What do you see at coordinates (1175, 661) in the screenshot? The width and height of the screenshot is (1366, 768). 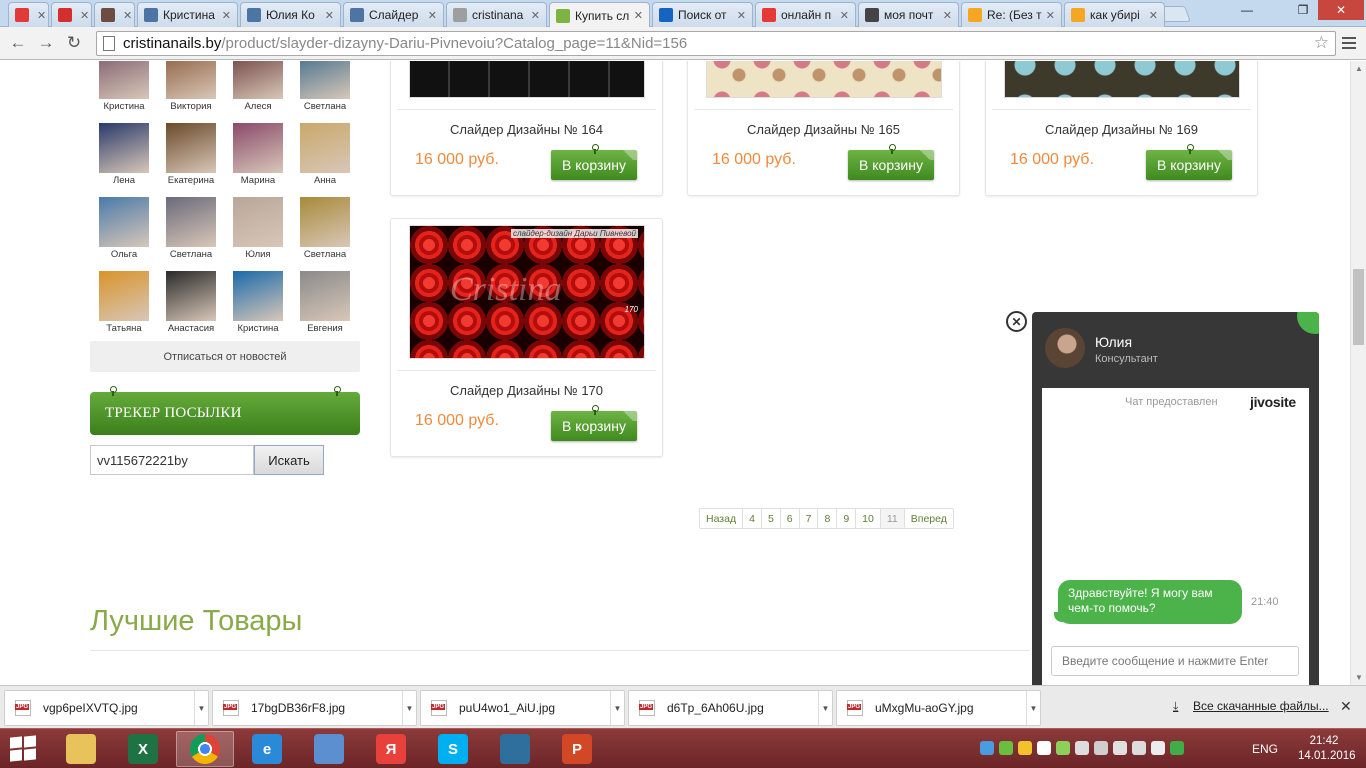 I see `chat-message-input: Введите сообщение и нажмите Enter` at bounding box center [1175, 661].